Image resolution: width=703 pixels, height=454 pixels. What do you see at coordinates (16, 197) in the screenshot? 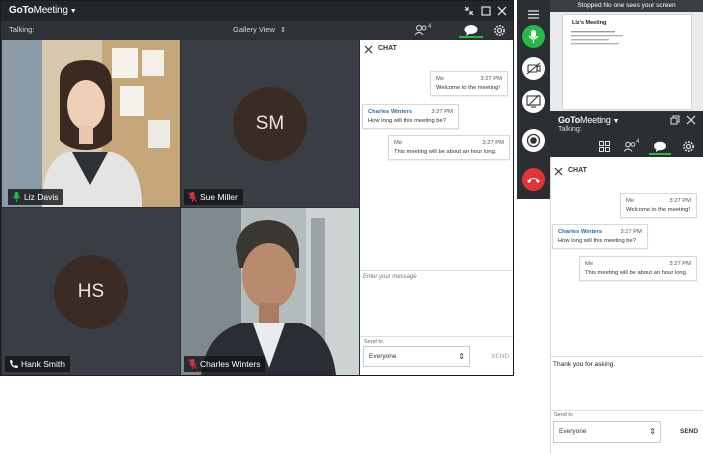
I see `mic-on-icon` at bounding box center [16, 197].